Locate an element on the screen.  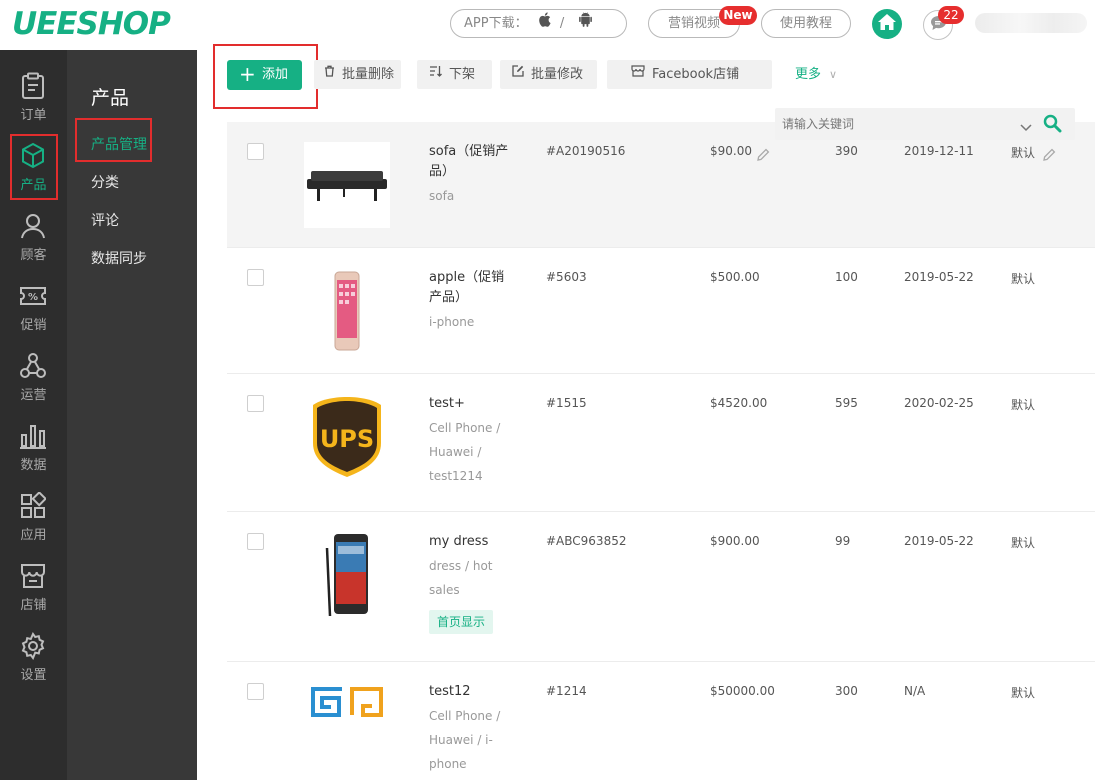
edit-icon is located at coordinates (518, 73).